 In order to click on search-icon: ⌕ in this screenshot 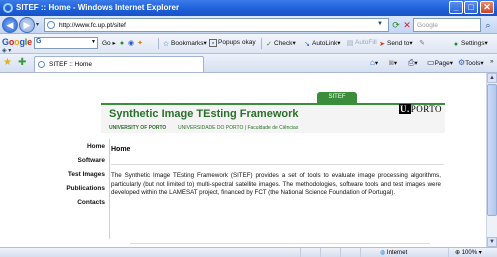, I will do `click(488, 25)`.